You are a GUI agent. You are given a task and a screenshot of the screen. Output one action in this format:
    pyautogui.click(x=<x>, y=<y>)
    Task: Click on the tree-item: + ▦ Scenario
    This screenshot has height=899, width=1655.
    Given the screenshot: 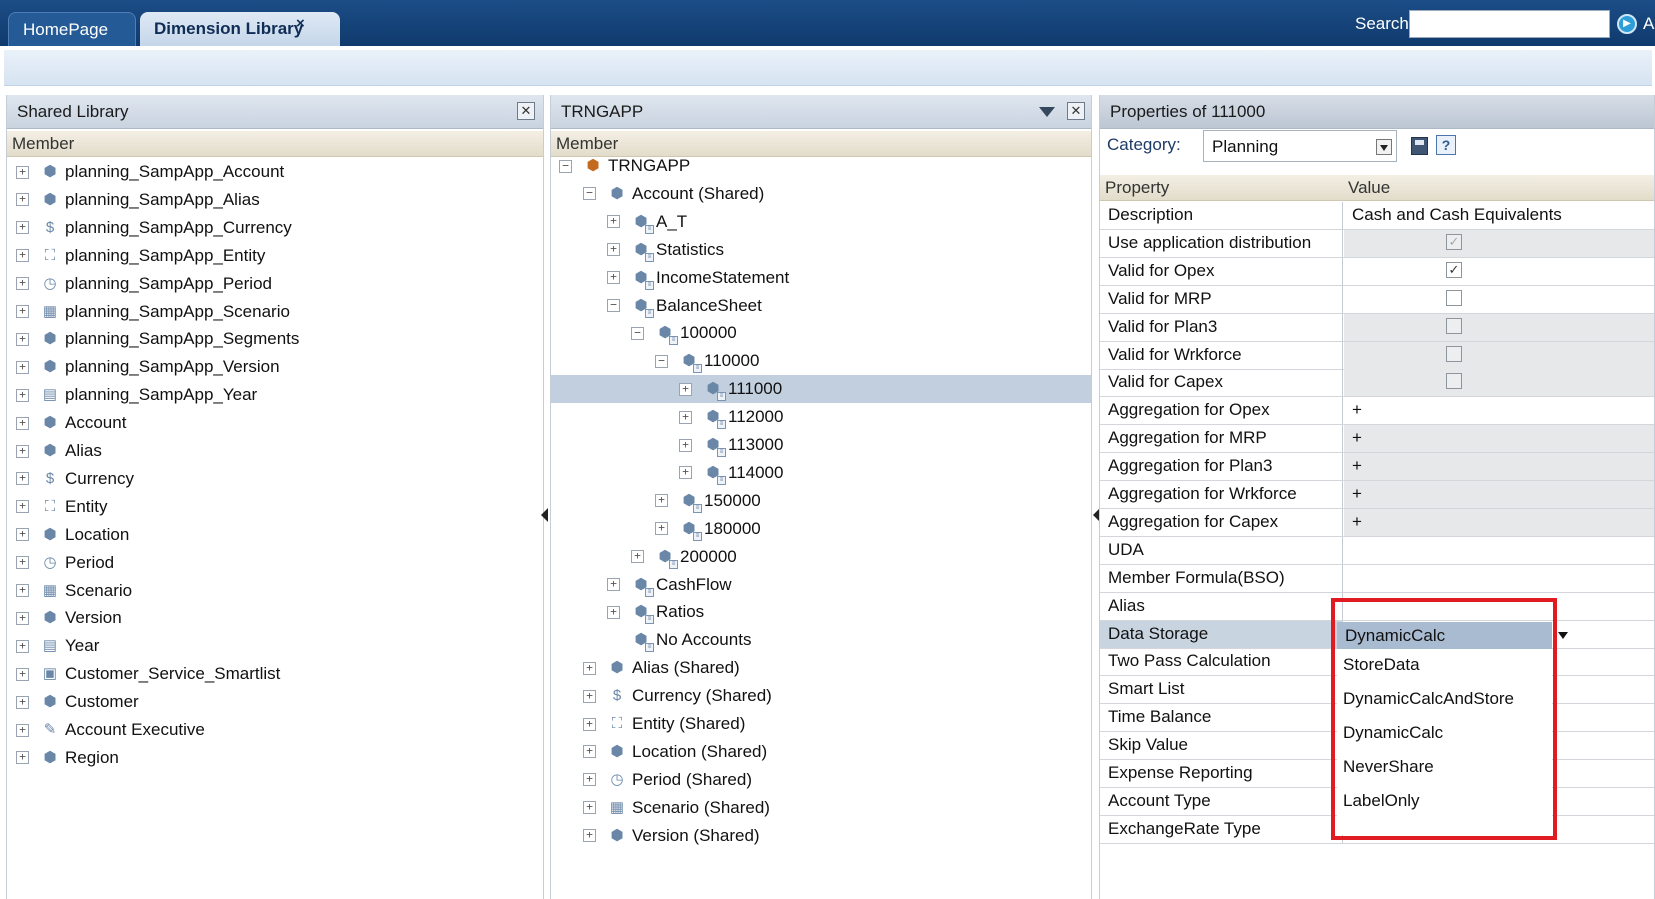 What is the action you would take?
    pyautogui.click(x=74, y=591)
    